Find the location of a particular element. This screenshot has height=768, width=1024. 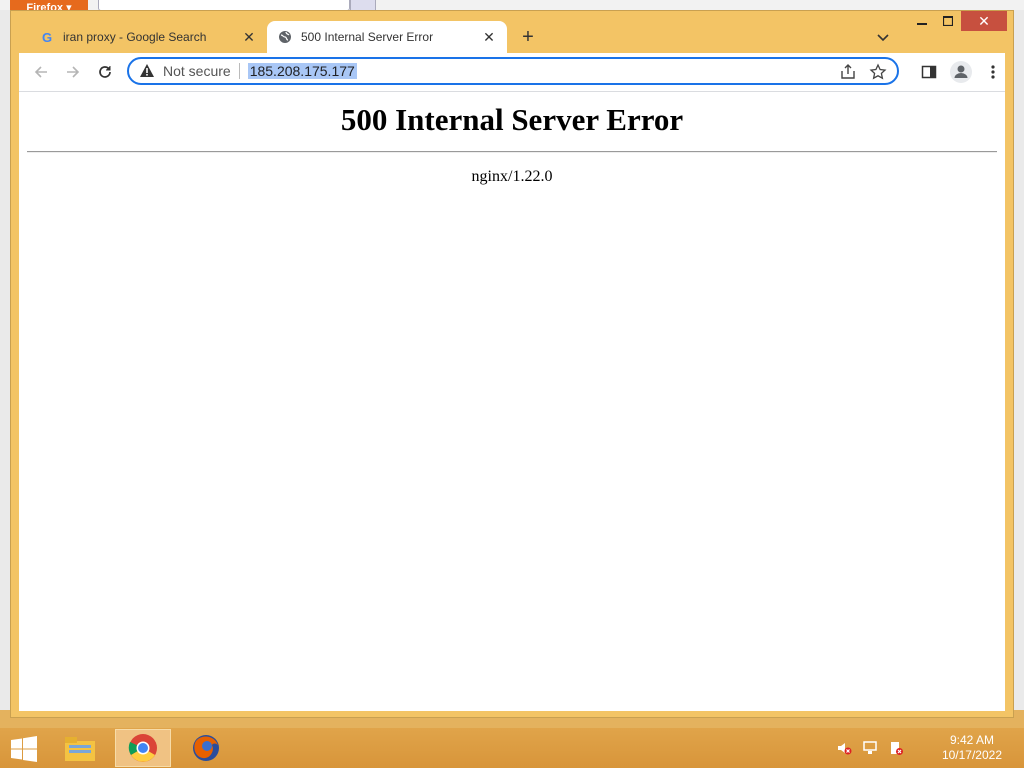

url-text: 185.208.175.177 is located at coordinates (302, 71).